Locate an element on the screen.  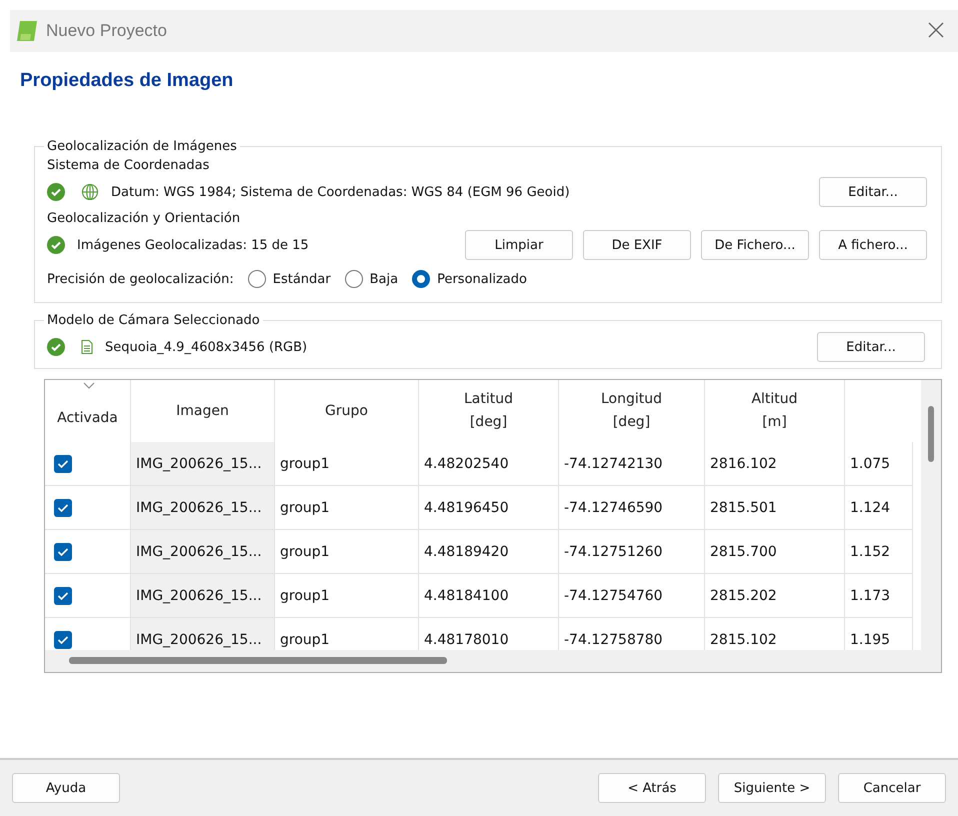
section-label: Sistema de Coordenadas is located at coordinates (128, 165).